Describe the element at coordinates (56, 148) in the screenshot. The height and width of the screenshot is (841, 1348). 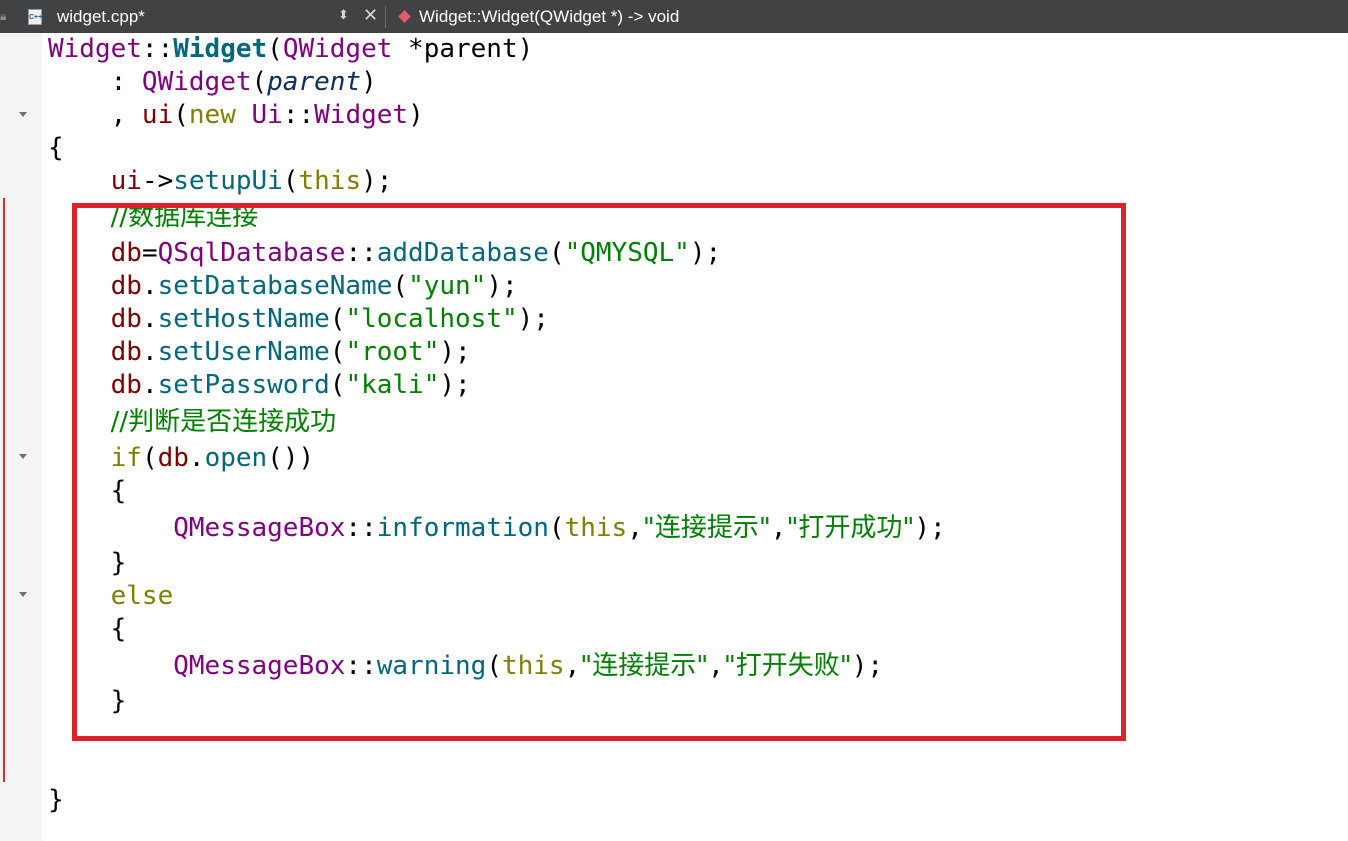
I see `code-line-4: {` at that location.